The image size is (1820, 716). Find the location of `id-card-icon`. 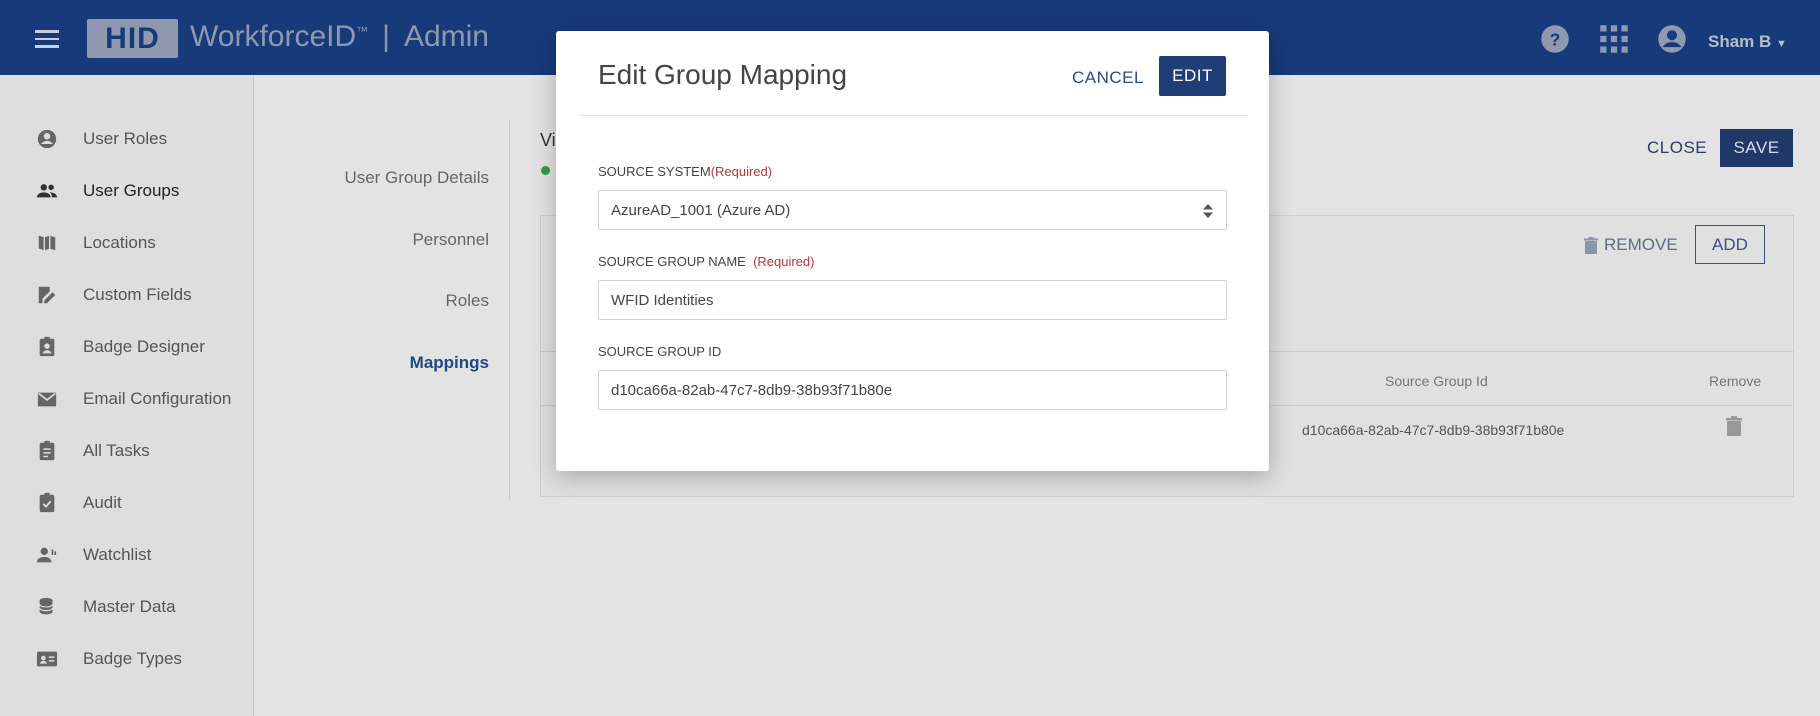

id-card-icon is located at coordinates (47, 659).